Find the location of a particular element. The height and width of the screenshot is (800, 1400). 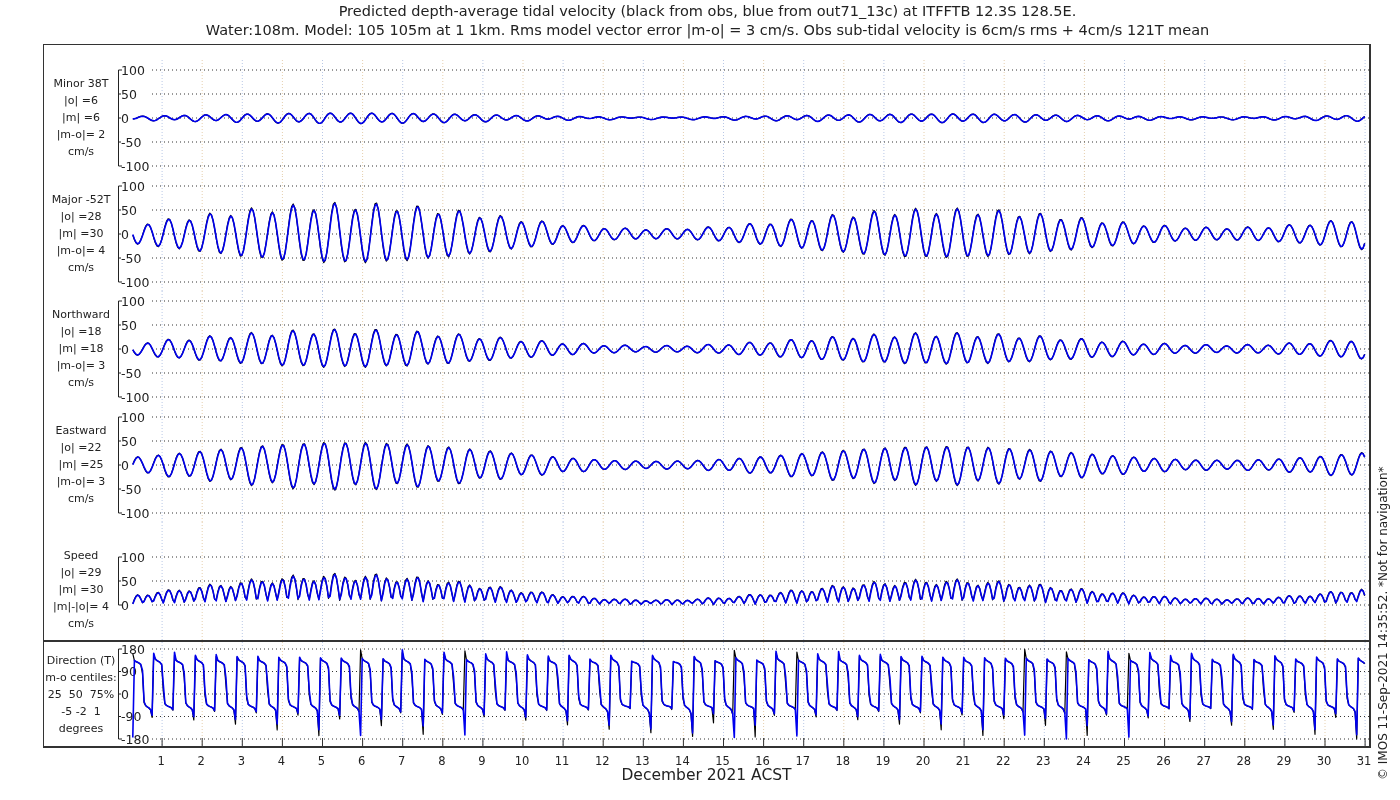

axis-tick-label: 14 is located at coordinates (682, 761).